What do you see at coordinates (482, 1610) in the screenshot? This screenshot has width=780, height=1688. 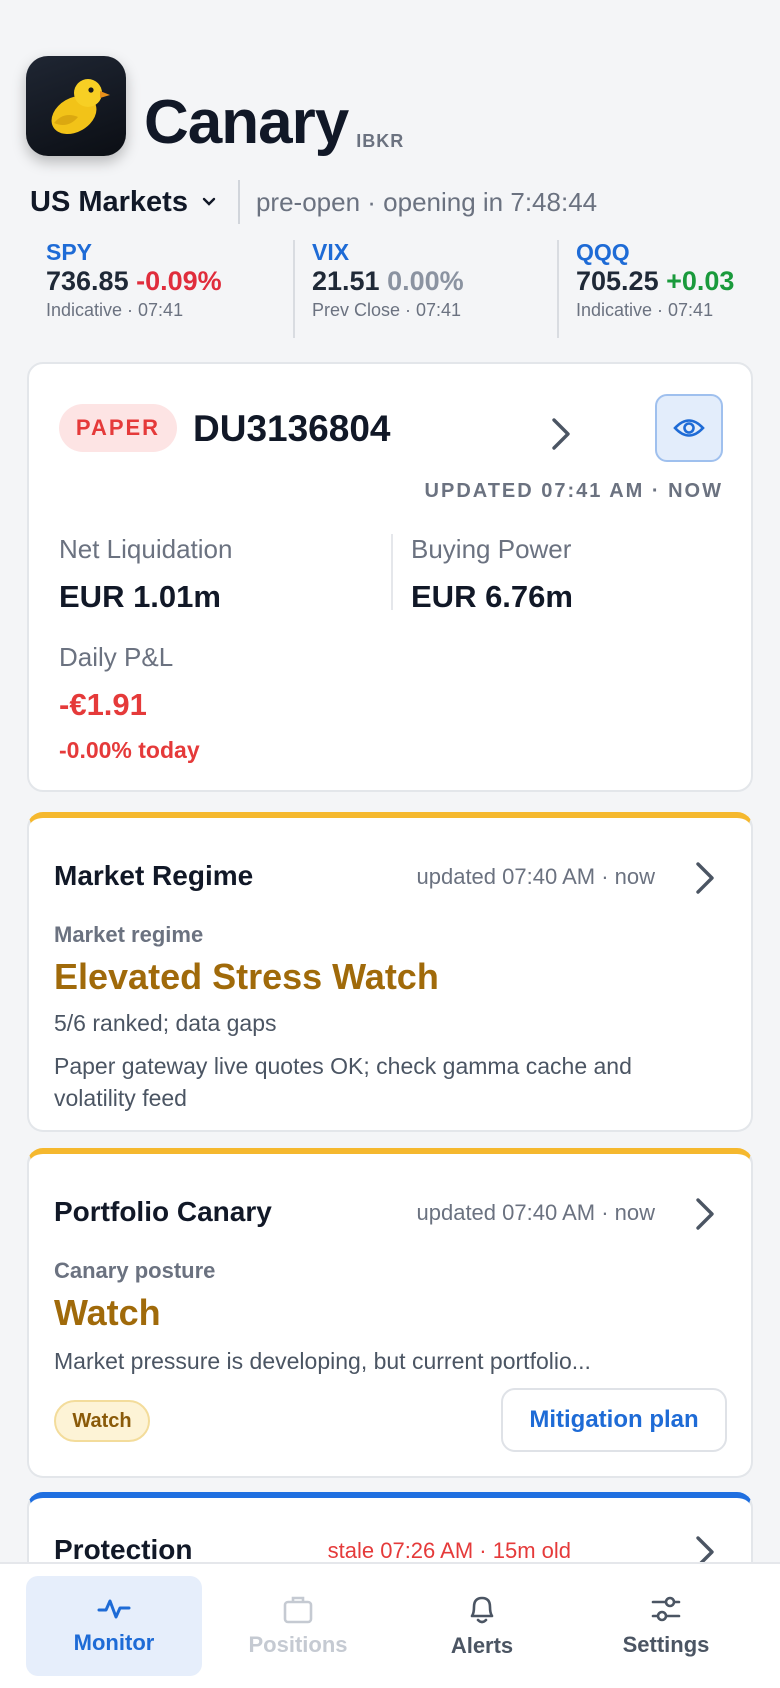 I see `bell-icon` at bounding box center [482, 1610].